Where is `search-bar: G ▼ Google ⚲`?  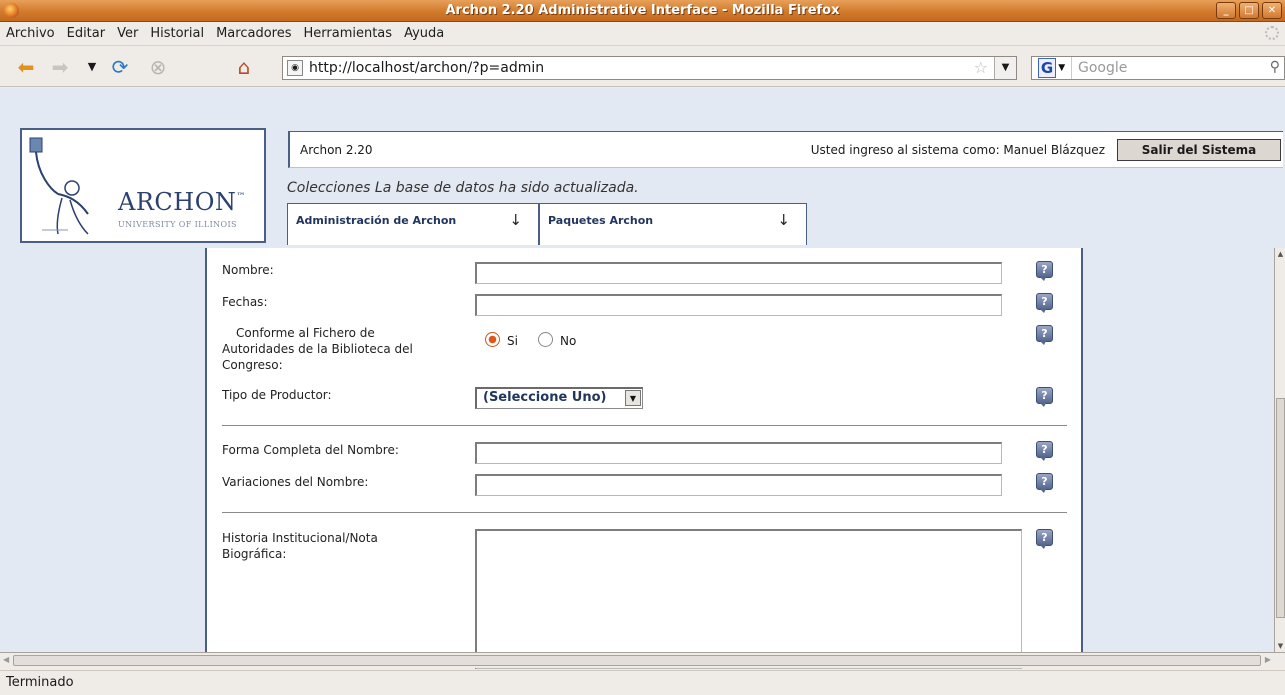
search-bar: G ▼ Google ⚲ is located at coordinates (1158, 68).